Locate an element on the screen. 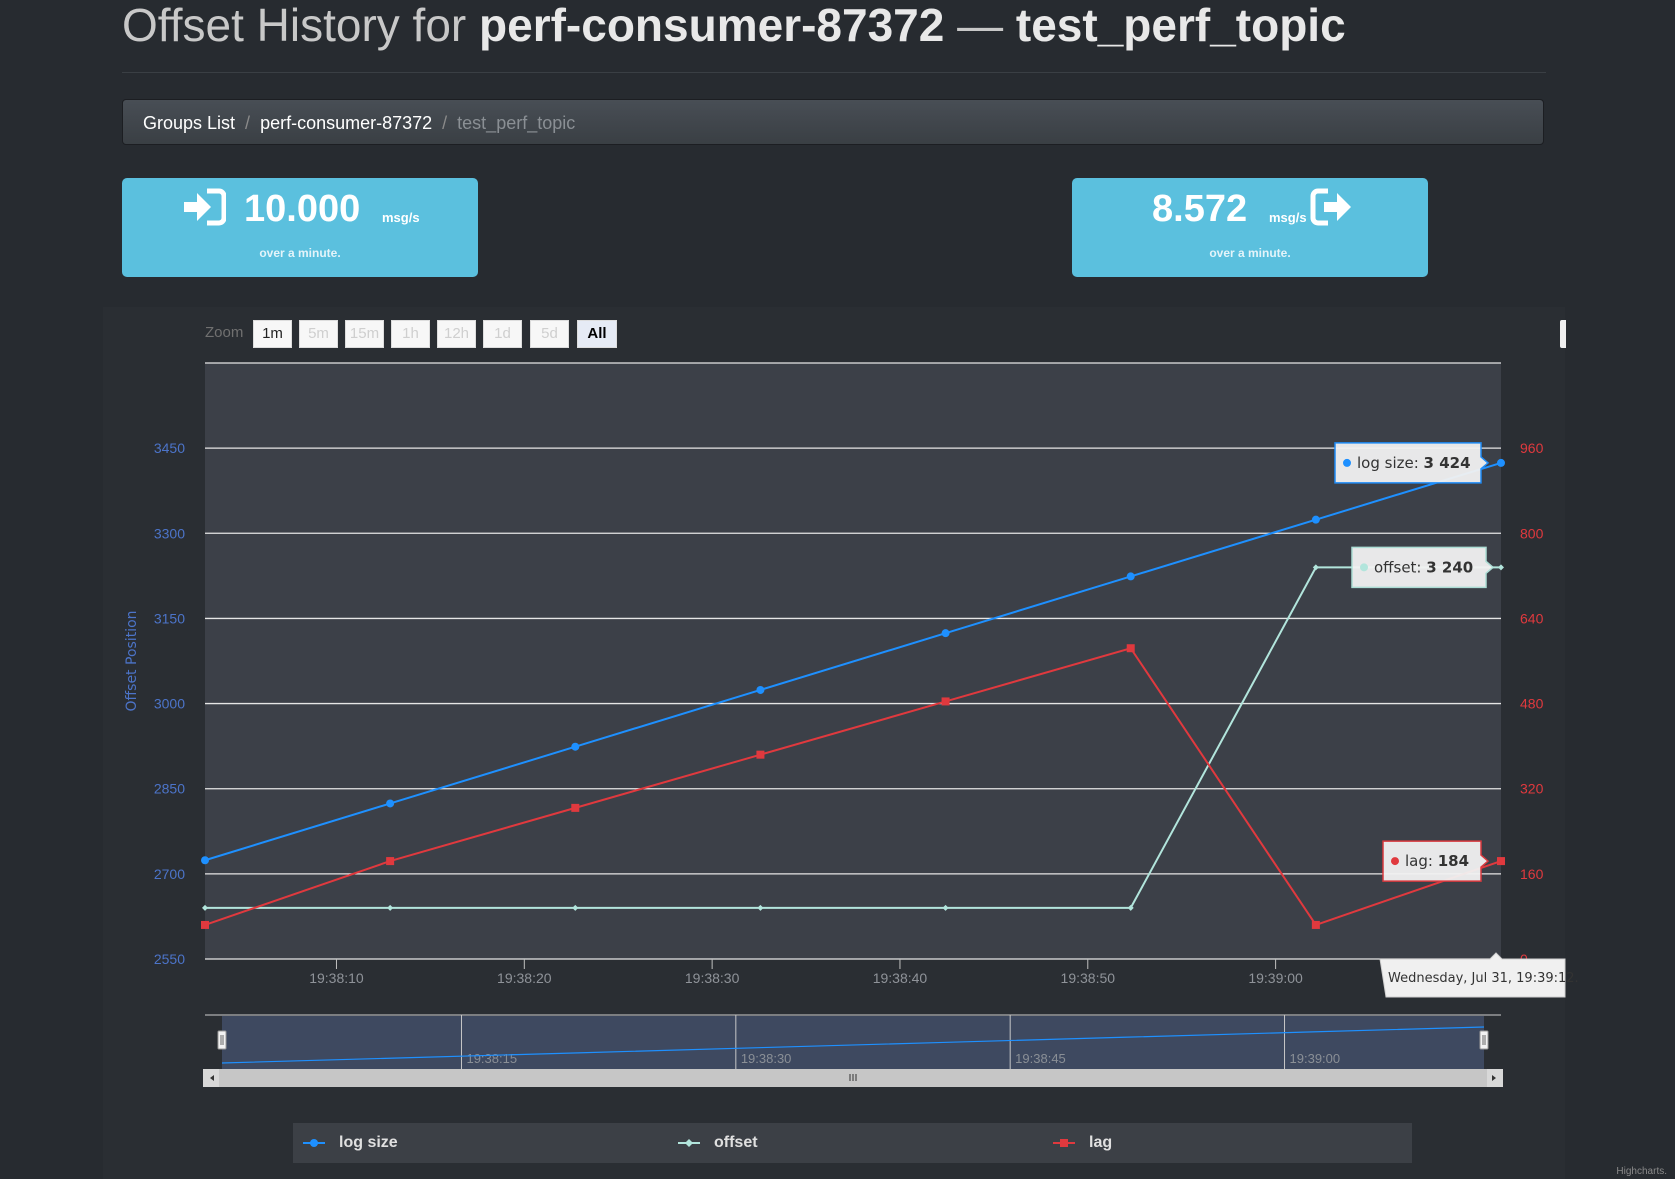  y-left-tick-label: 2700 is located at coordinates (169, 874).